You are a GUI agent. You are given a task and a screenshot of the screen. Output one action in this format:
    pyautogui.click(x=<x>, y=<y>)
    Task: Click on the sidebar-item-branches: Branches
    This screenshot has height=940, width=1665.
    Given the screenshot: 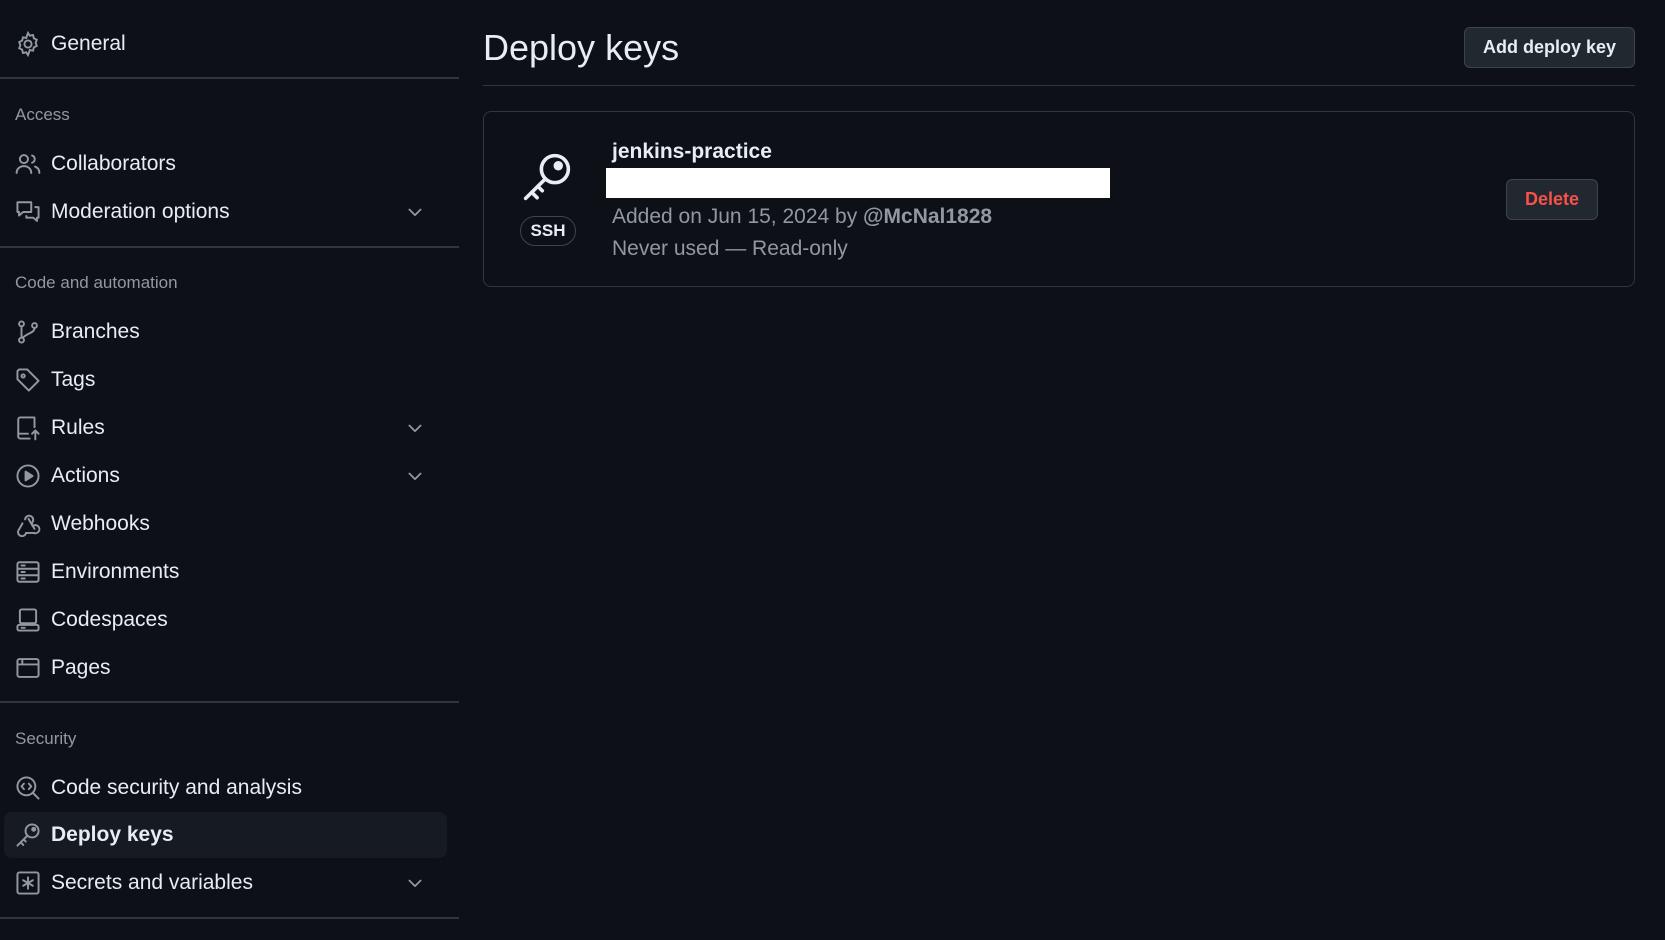 What is the action you would take?
    pyautogui.click(x=225, y=332)
    